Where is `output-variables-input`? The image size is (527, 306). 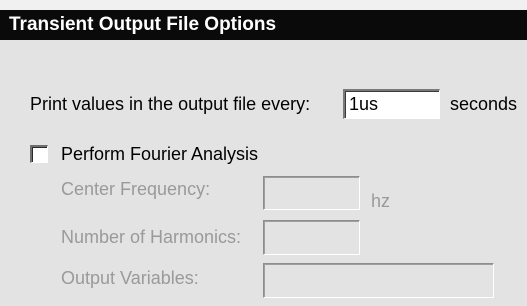
output-variables-input is located at coordinates (378, 280).